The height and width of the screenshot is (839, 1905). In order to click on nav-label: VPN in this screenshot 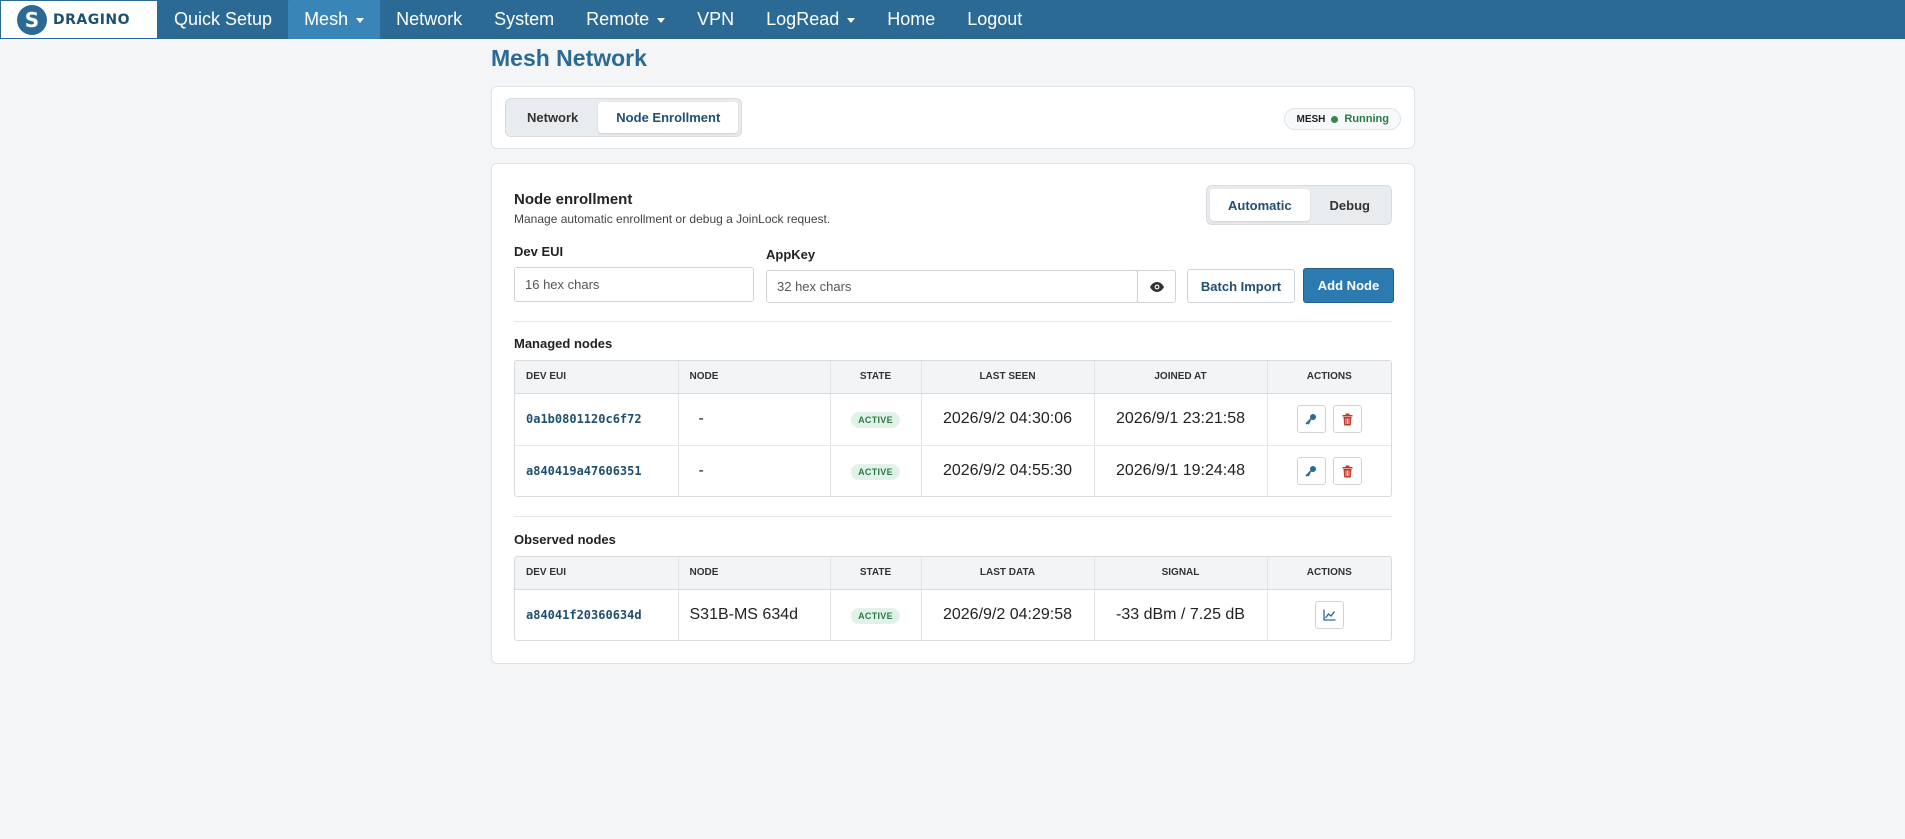, I will do `click(716, 19)`.